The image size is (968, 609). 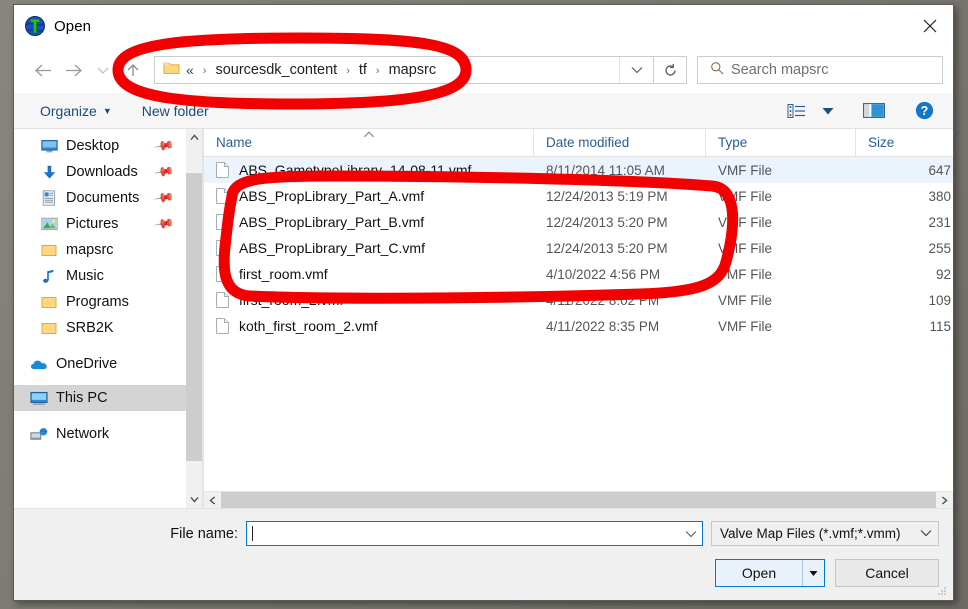 What do you see at coordinates (291, 300) in the screenshot?
I see `file-name: first_room_2.vmf` at bounding box center [291, 300].